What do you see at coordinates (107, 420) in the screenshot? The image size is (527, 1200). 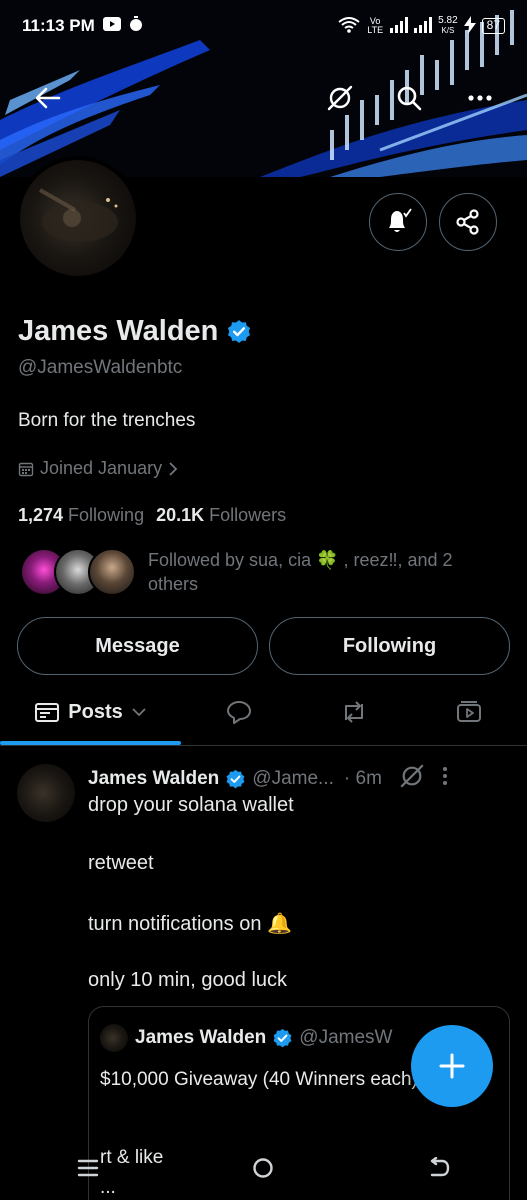 I see `profile-bio: Born for the trenches` at bounding box center [107, 420].